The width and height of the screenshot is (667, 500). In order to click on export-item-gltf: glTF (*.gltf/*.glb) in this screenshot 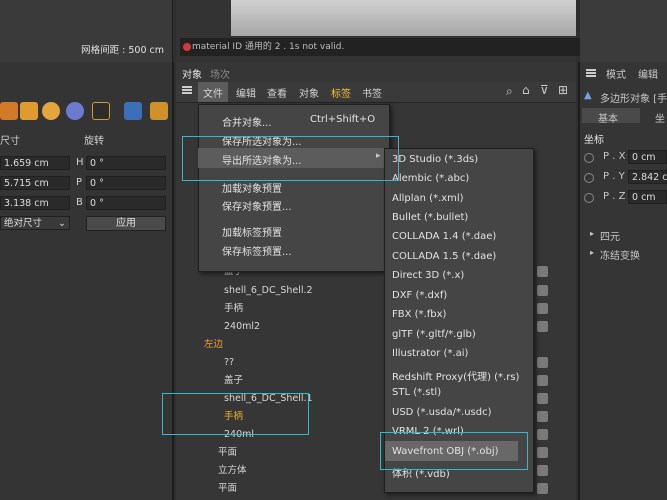, I will do `click(434, 334)`.